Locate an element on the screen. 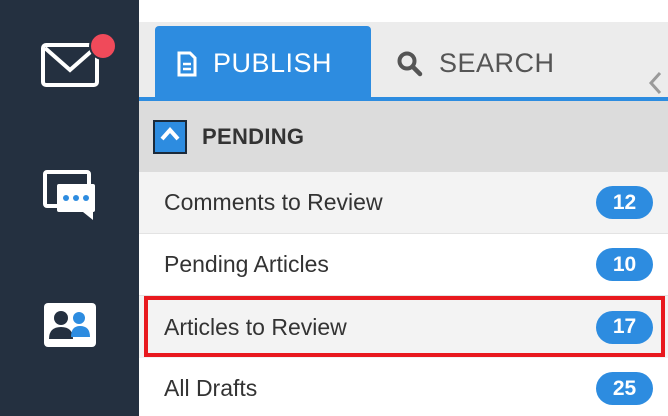 The image size is (668, 416). list-item-label: Comments to Review is located at coordinates (273, 202).